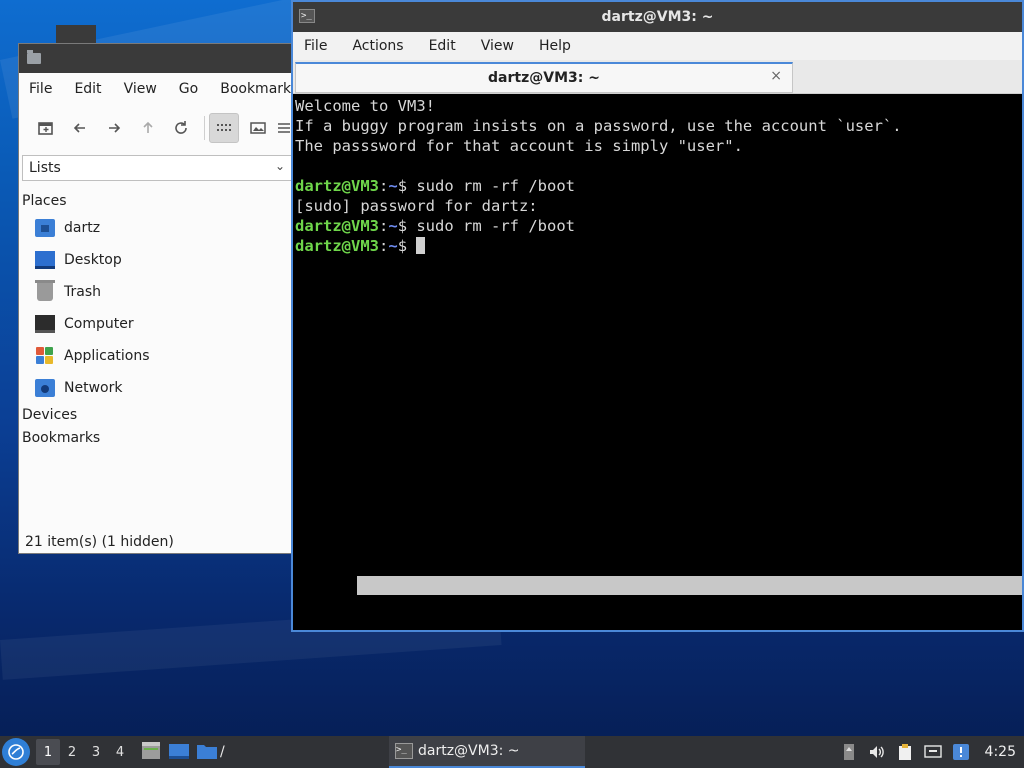 Image resolution: width=1024 pixels, height=768 pixels. I want to click on taskbar-task-terminal: >_ dartz@VM3: ~, so click(487, 752).